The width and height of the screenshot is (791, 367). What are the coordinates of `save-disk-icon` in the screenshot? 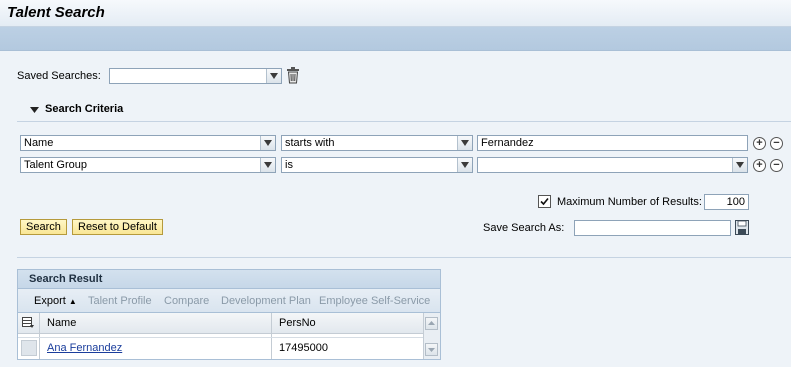 It's located at (742, 227).